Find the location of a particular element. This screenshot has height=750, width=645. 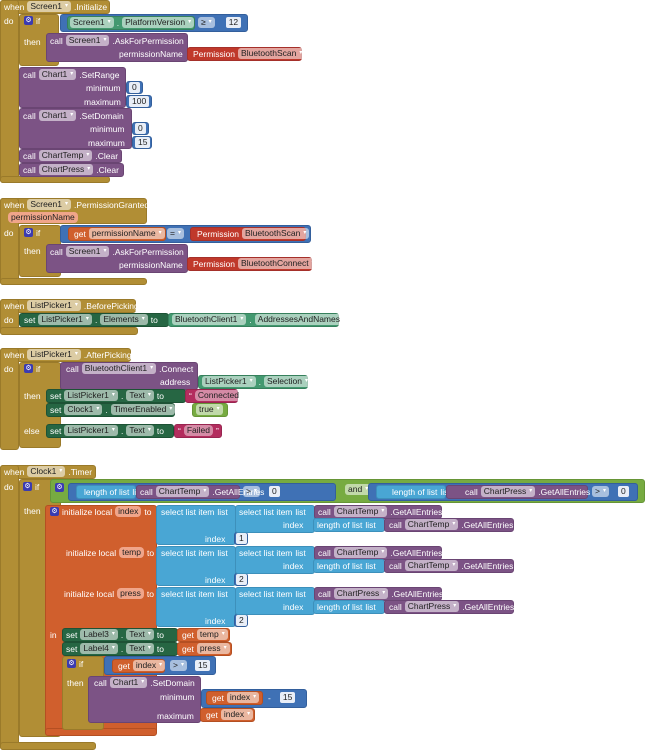

else-label: else is located at coordinates (32, 430).